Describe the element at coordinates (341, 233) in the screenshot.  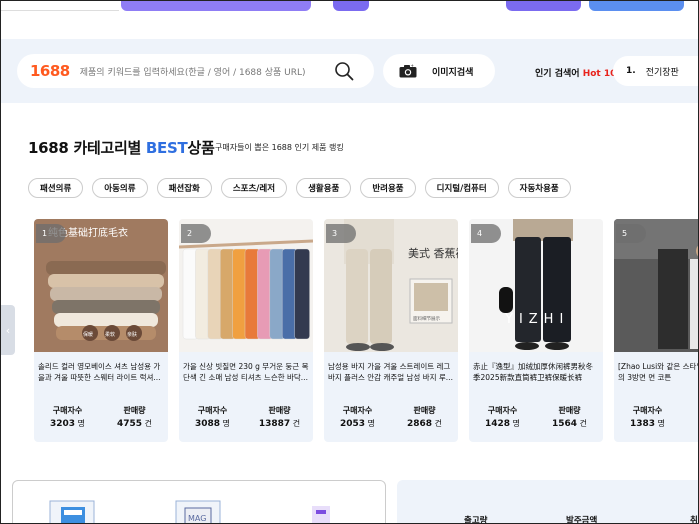
I see `rank-badge: 3` at that location.